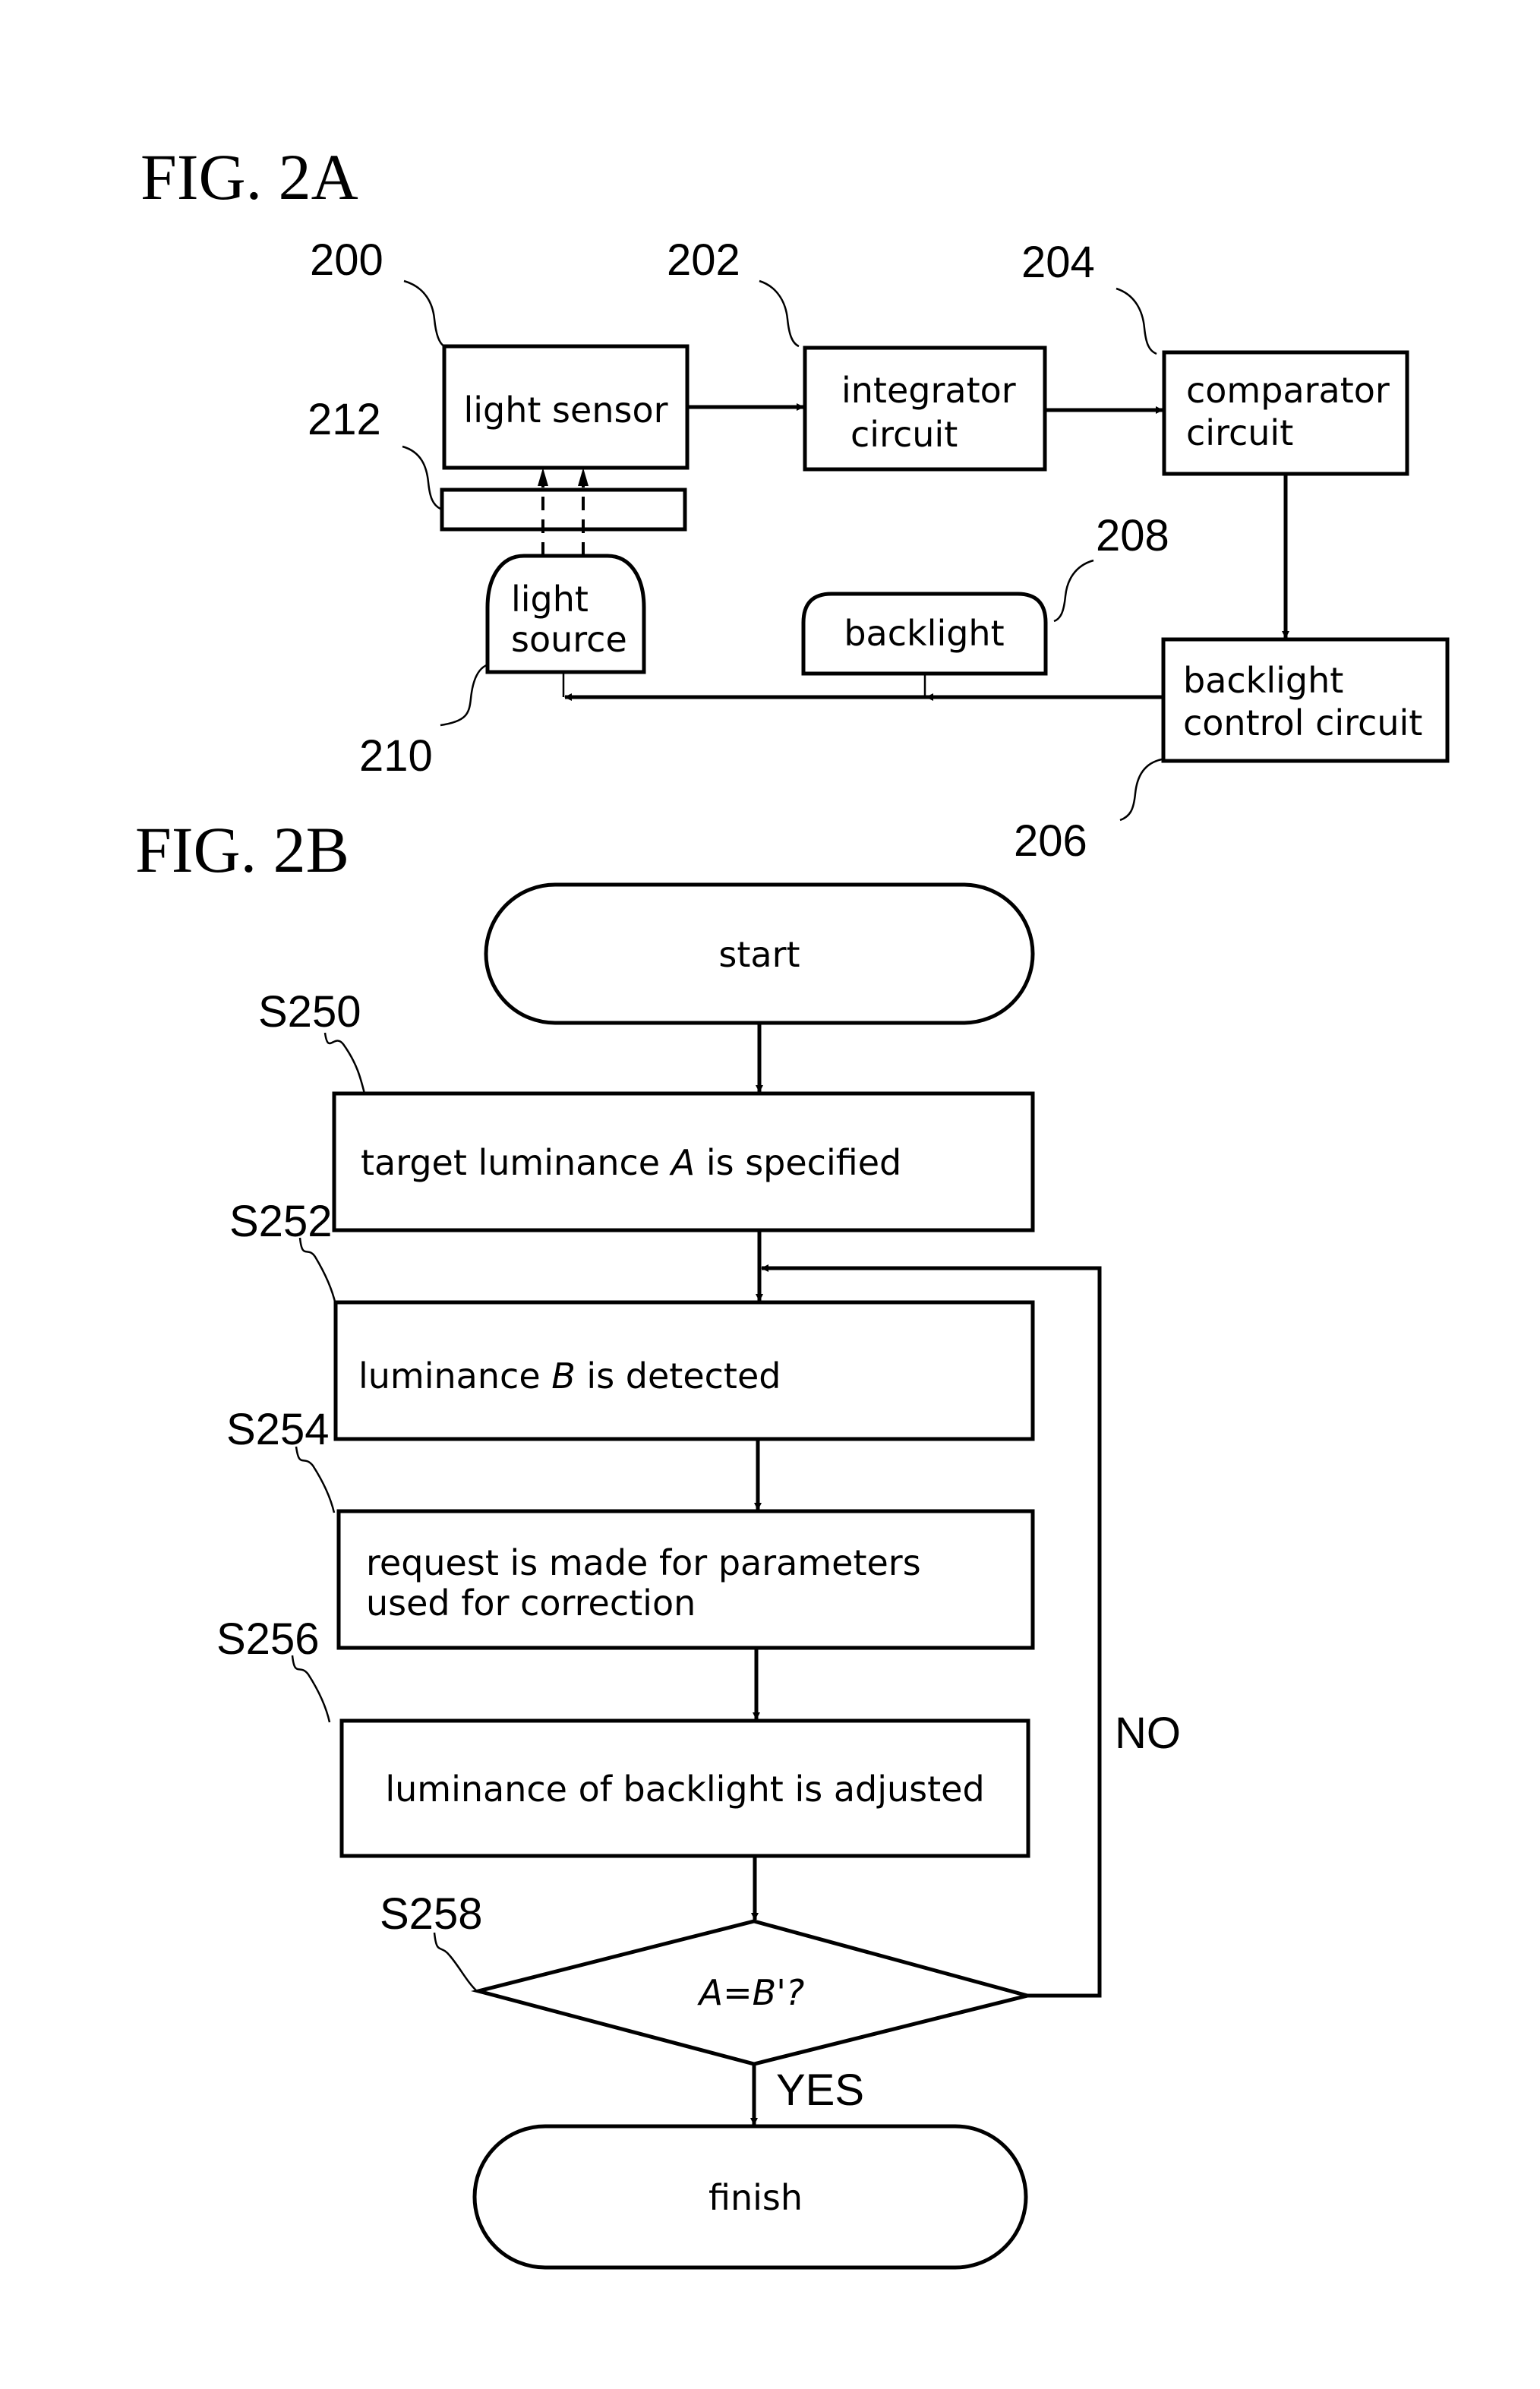  Describe the element at coordinates (569, 639) in the screenshot. I see `light-source-label-line2: source` at that location.